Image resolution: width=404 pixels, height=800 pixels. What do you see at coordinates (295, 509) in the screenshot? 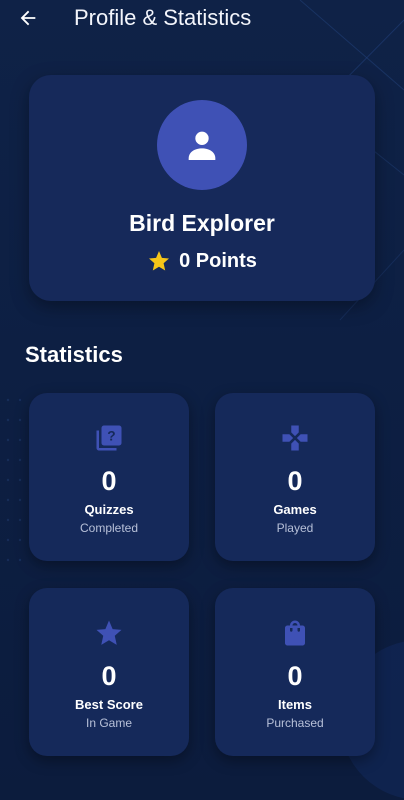
I see `stat-label: Games` at bounding box center [295, 509].